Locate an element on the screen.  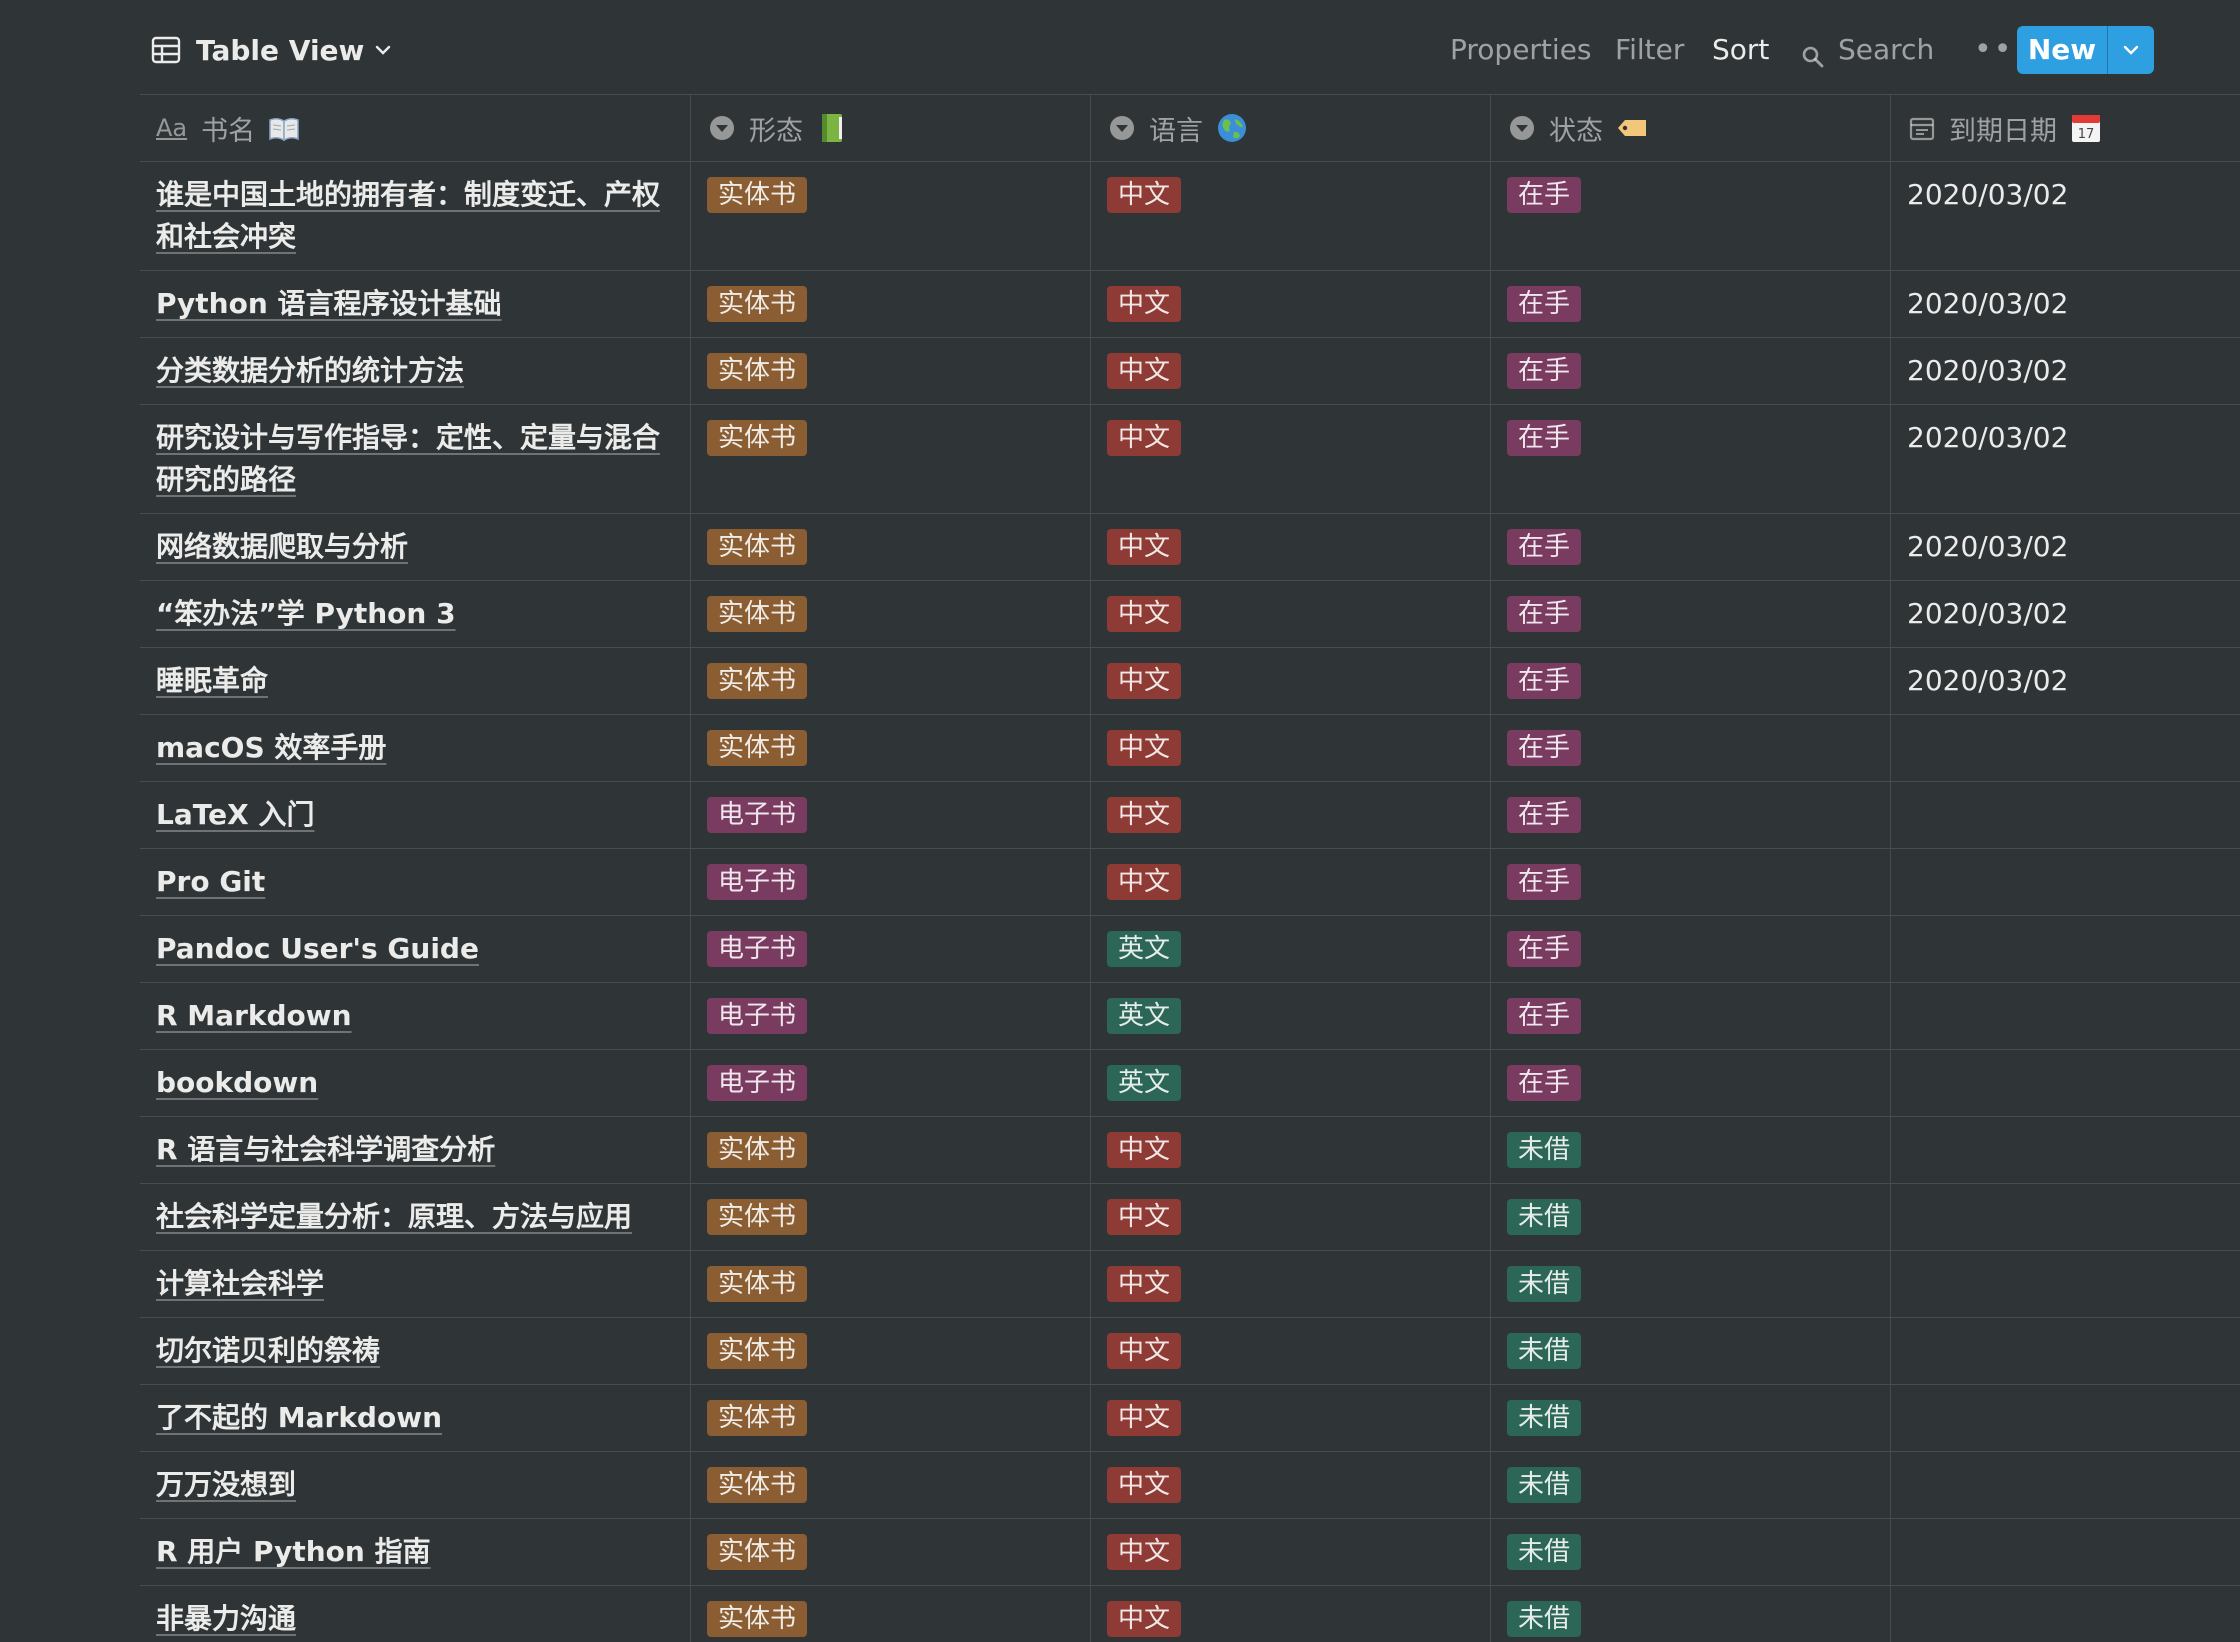
table-row: 网络数据爬取与分析 实体书 中文 在手 2020/03/02 is located at coordinates (1190, 547).